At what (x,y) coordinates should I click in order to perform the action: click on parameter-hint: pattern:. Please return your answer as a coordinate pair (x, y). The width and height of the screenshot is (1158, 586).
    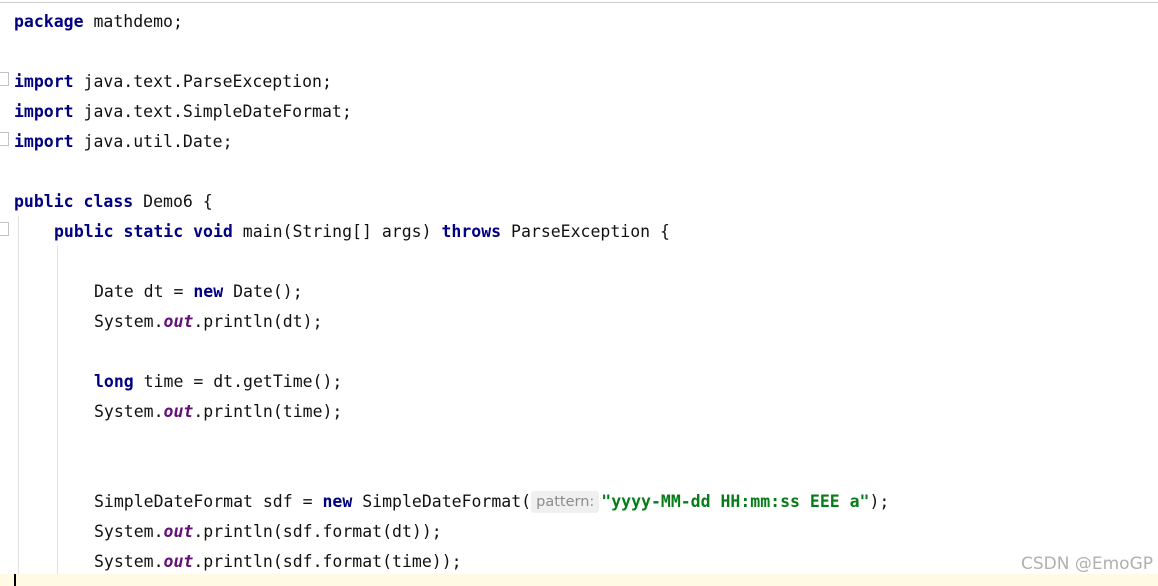
    Looking at the image, I should click on (565, 502).